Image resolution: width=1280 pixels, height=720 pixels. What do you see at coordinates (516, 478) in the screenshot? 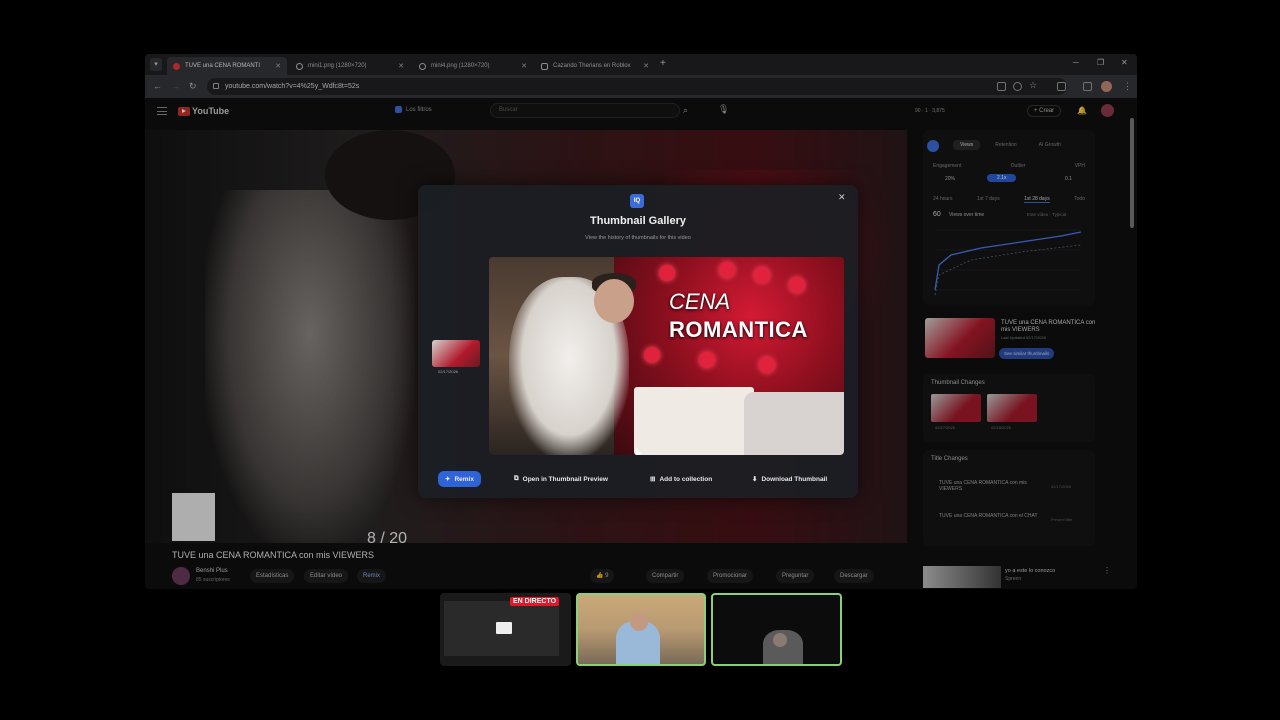
I see `open-preview-icon: ⧉` at bounding box center [516, 478].